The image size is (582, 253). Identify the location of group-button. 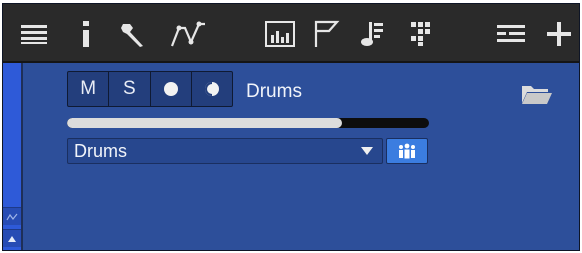
(407, 151).